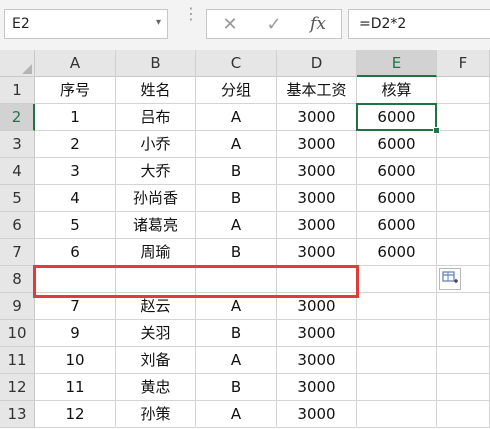 This screenshot has height=429, width=490. Describe the element at coordinates (463, 225) in the screenshot. I see `cell-f6` at that location.